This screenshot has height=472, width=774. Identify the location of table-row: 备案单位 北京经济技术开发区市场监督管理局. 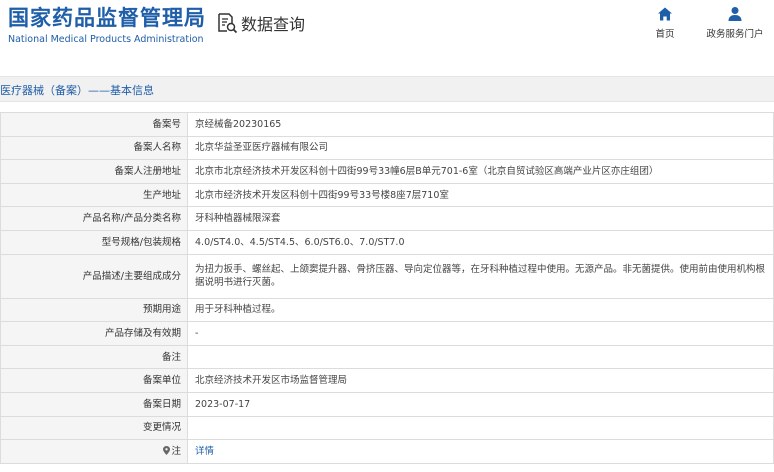
(387, 380).